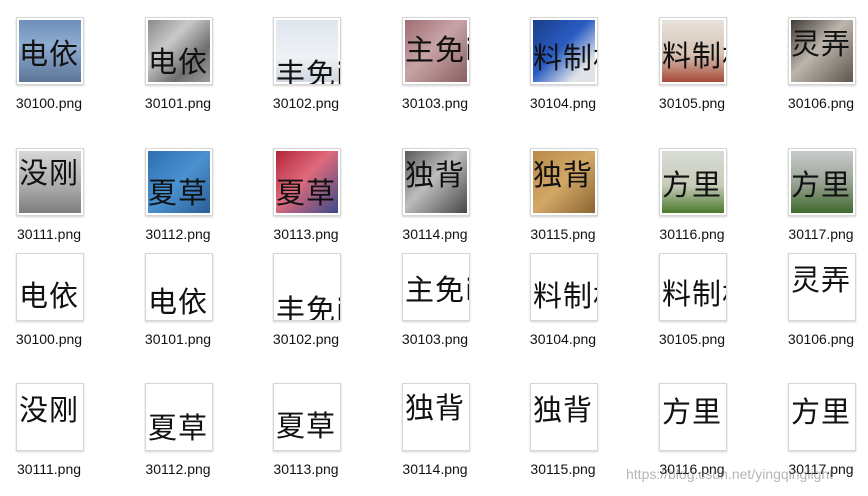 The width and height of the screenshot is (868, 496). Describe the element at coordinates (49, 410) in the screenshot. I see `thumbnail-text: 没刚` at that location.